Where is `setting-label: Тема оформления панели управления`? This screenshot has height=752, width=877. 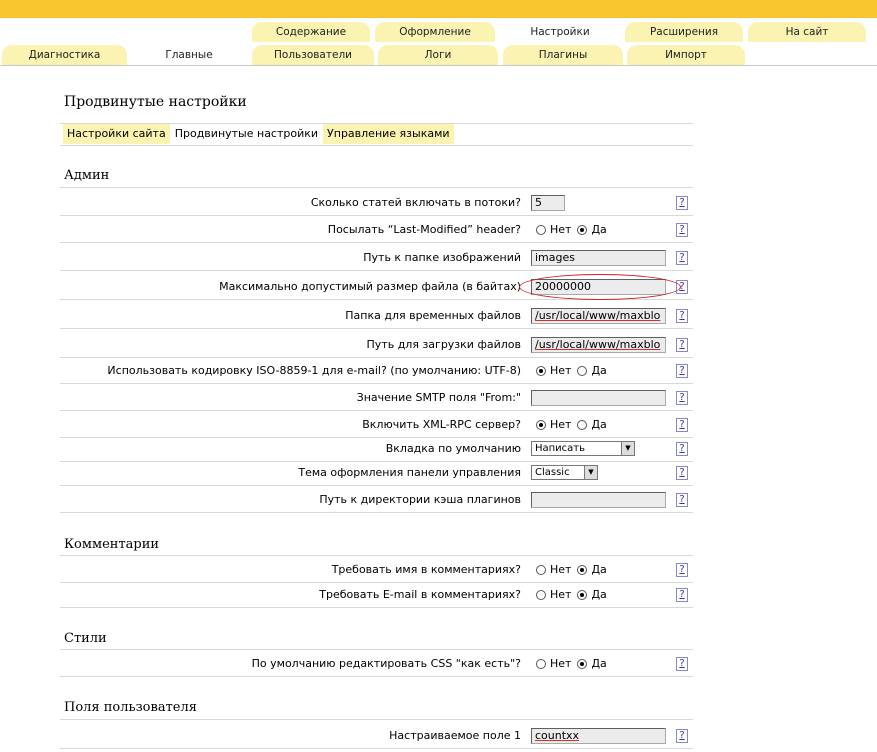 setting-label: Тема оформления панели управления is located at coordinates (409, 472).